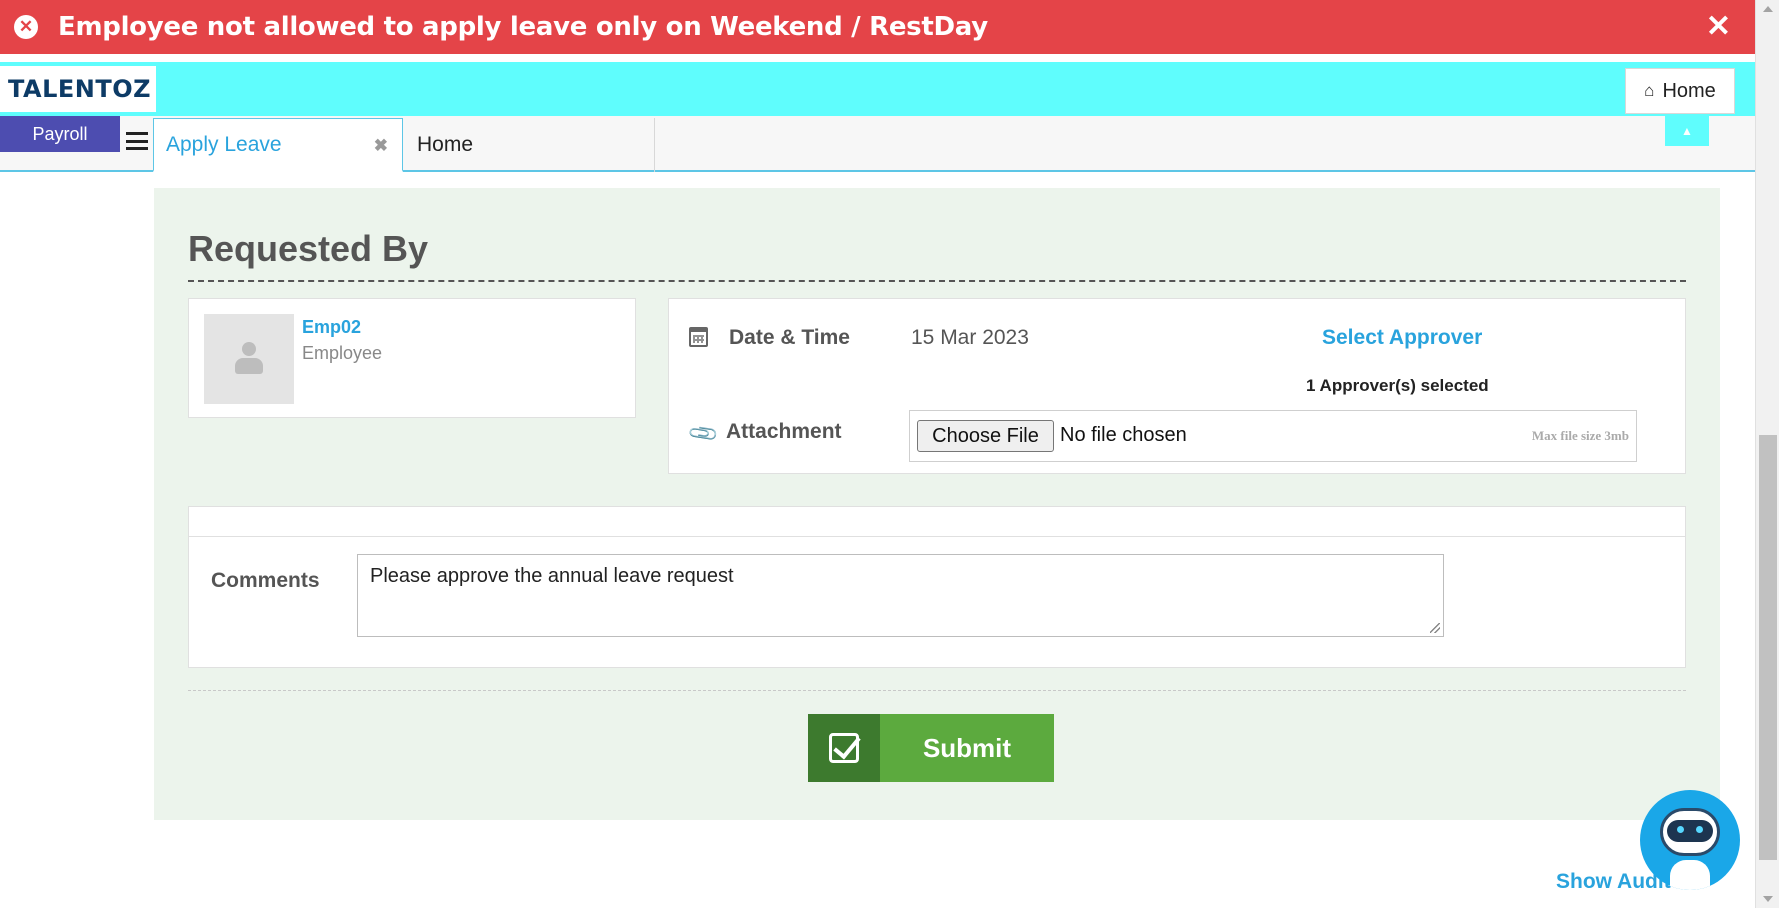 The image size is (1779, 908). Describe the element at coordinates (1687, 131) in the screenshot. I see `collapse-up-icon: ▲` at that location.